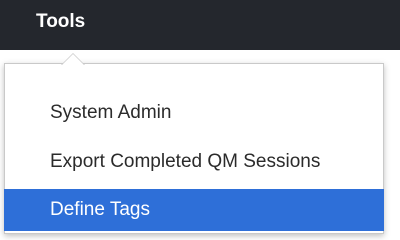 Image resolution: width=400 pixels, height=240 pixels. I want to click on tools-menu-button: Tools, so click(60, 25).